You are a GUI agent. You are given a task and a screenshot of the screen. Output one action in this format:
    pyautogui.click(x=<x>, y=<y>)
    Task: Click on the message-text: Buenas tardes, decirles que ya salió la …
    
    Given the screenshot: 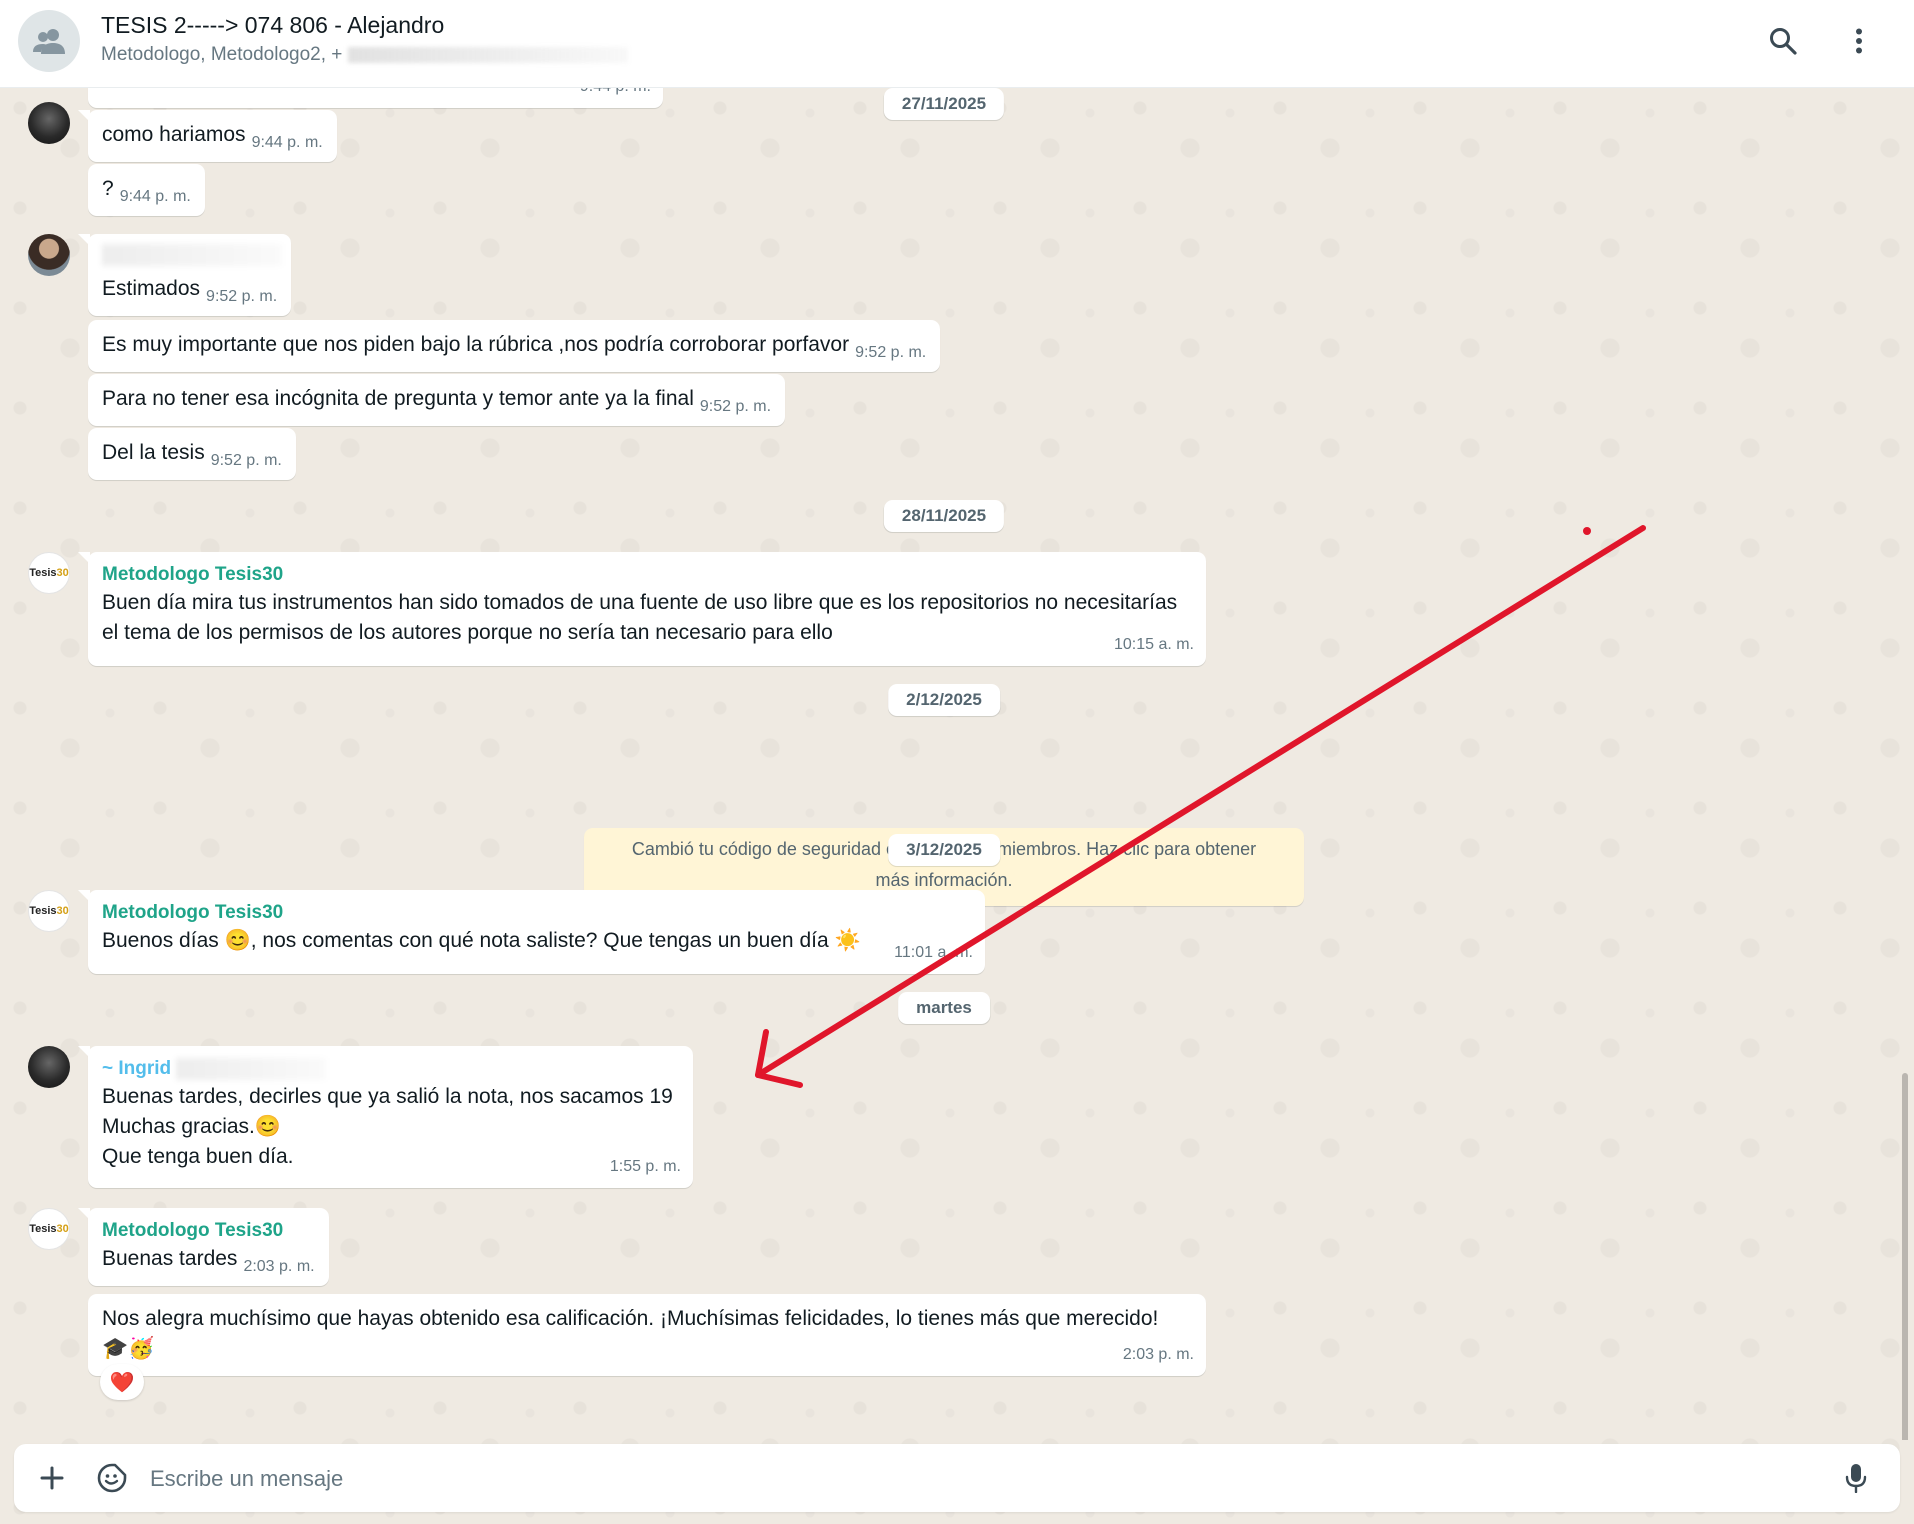 What is the action you would take?
    pyautogui.click(x=387, y=1126)
    